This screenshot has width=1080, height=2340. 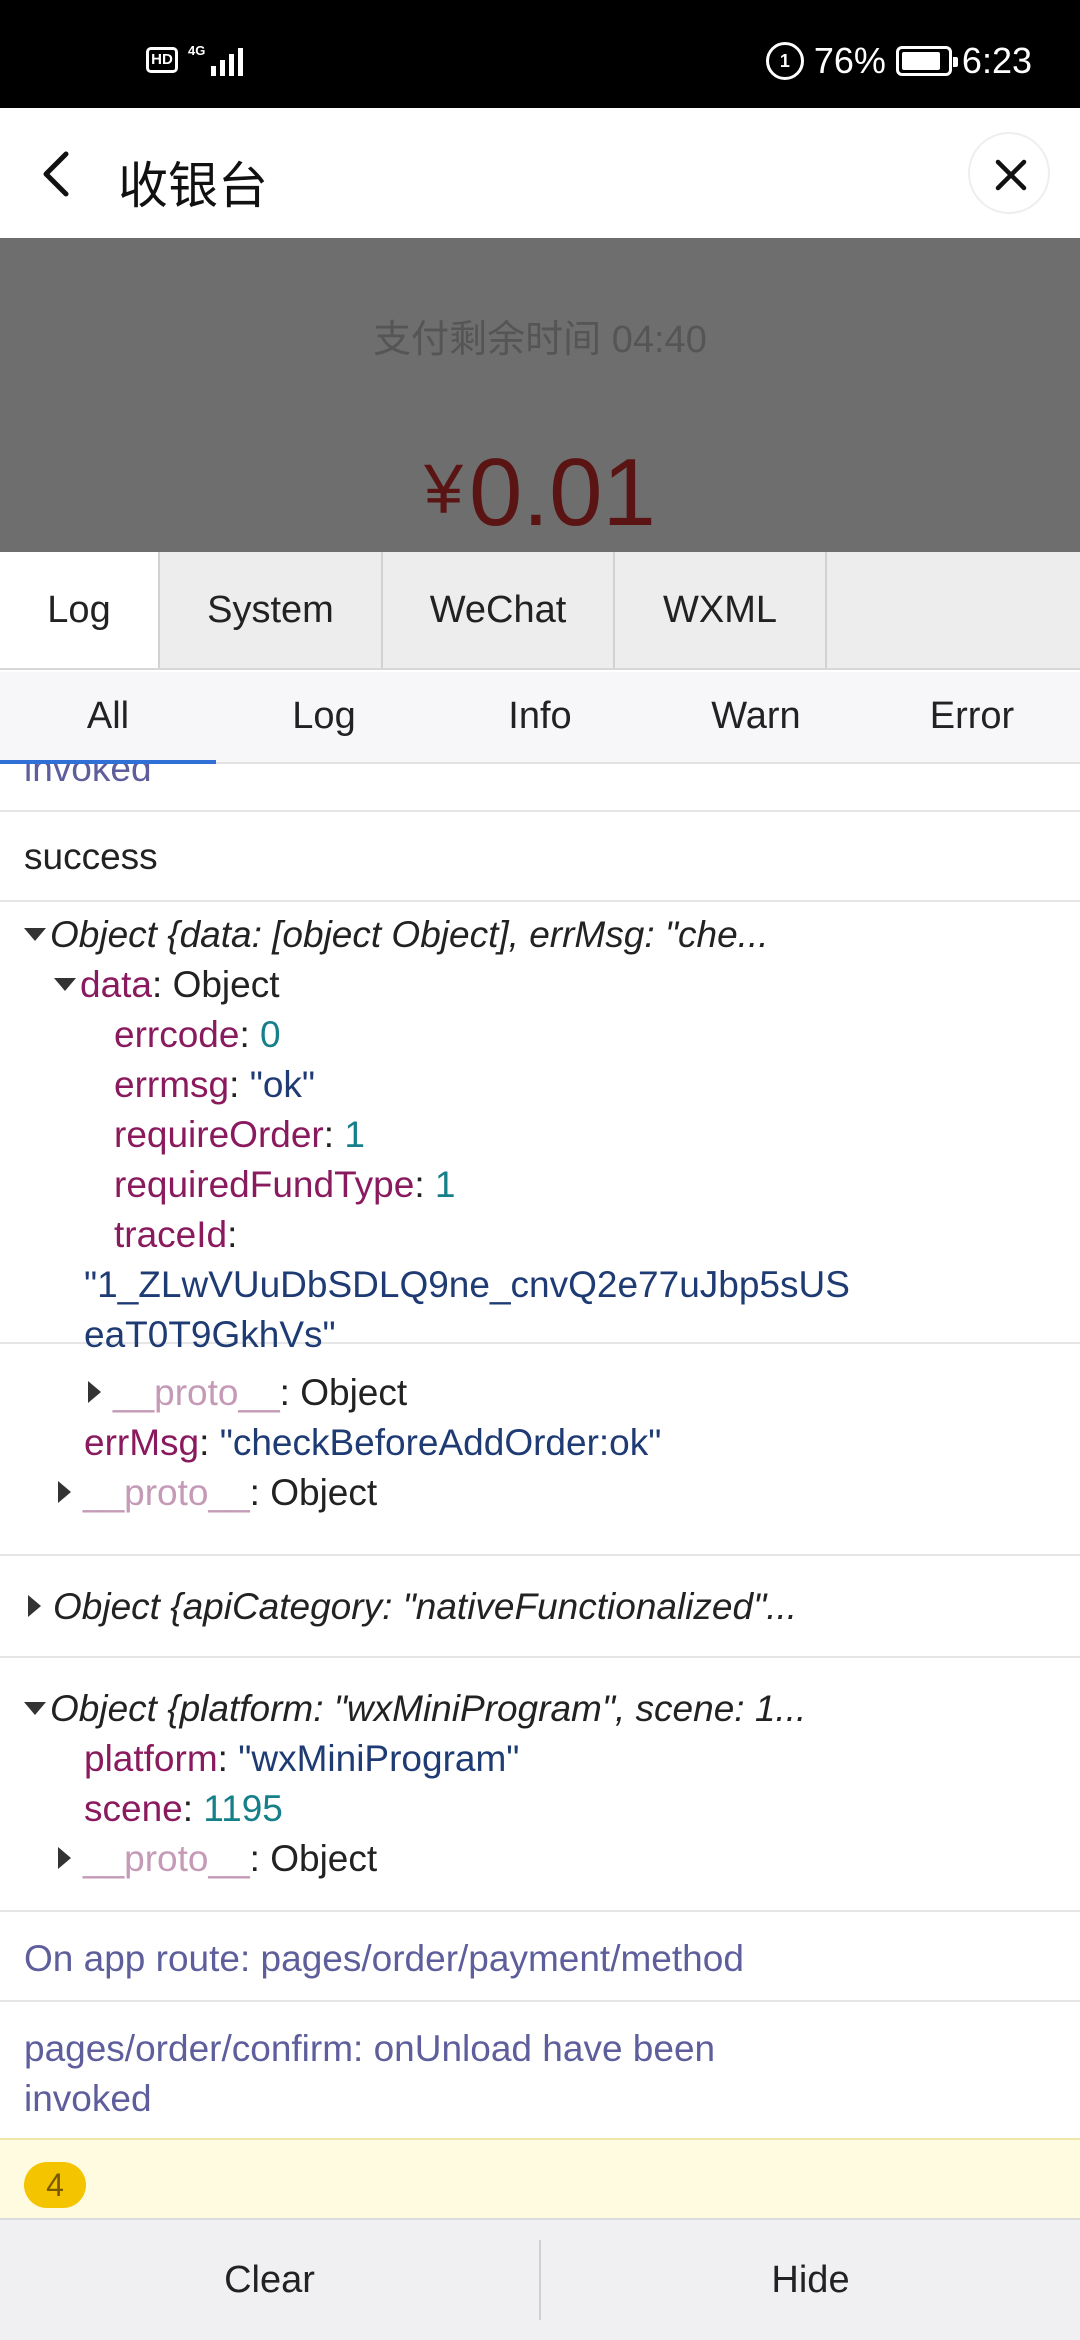 What do you see at coordinates (215, 1084) in the screenshot?
I see `object-property: errmsg: "ok"` at bounding box center [215, 1084].